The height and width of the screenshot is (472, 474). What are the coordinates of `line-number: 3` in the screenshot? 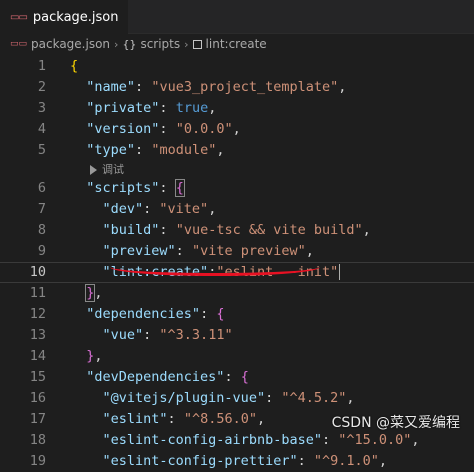 It's located at (41, 108).